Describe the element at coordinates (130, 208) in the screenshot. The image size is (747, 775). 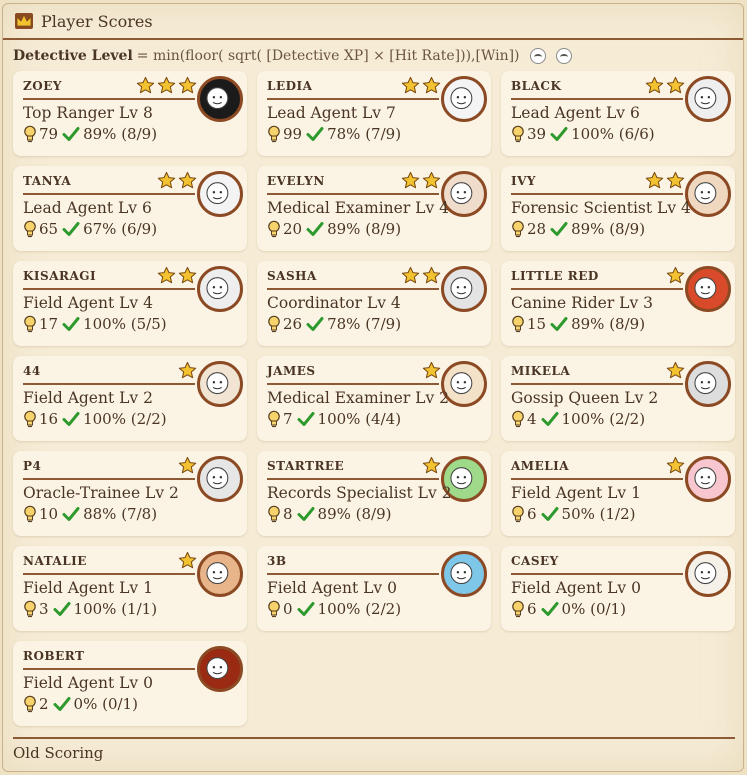
I see `player-card: TANYA Lead Agent Lv 6 65 67% (6/9)` at that location.